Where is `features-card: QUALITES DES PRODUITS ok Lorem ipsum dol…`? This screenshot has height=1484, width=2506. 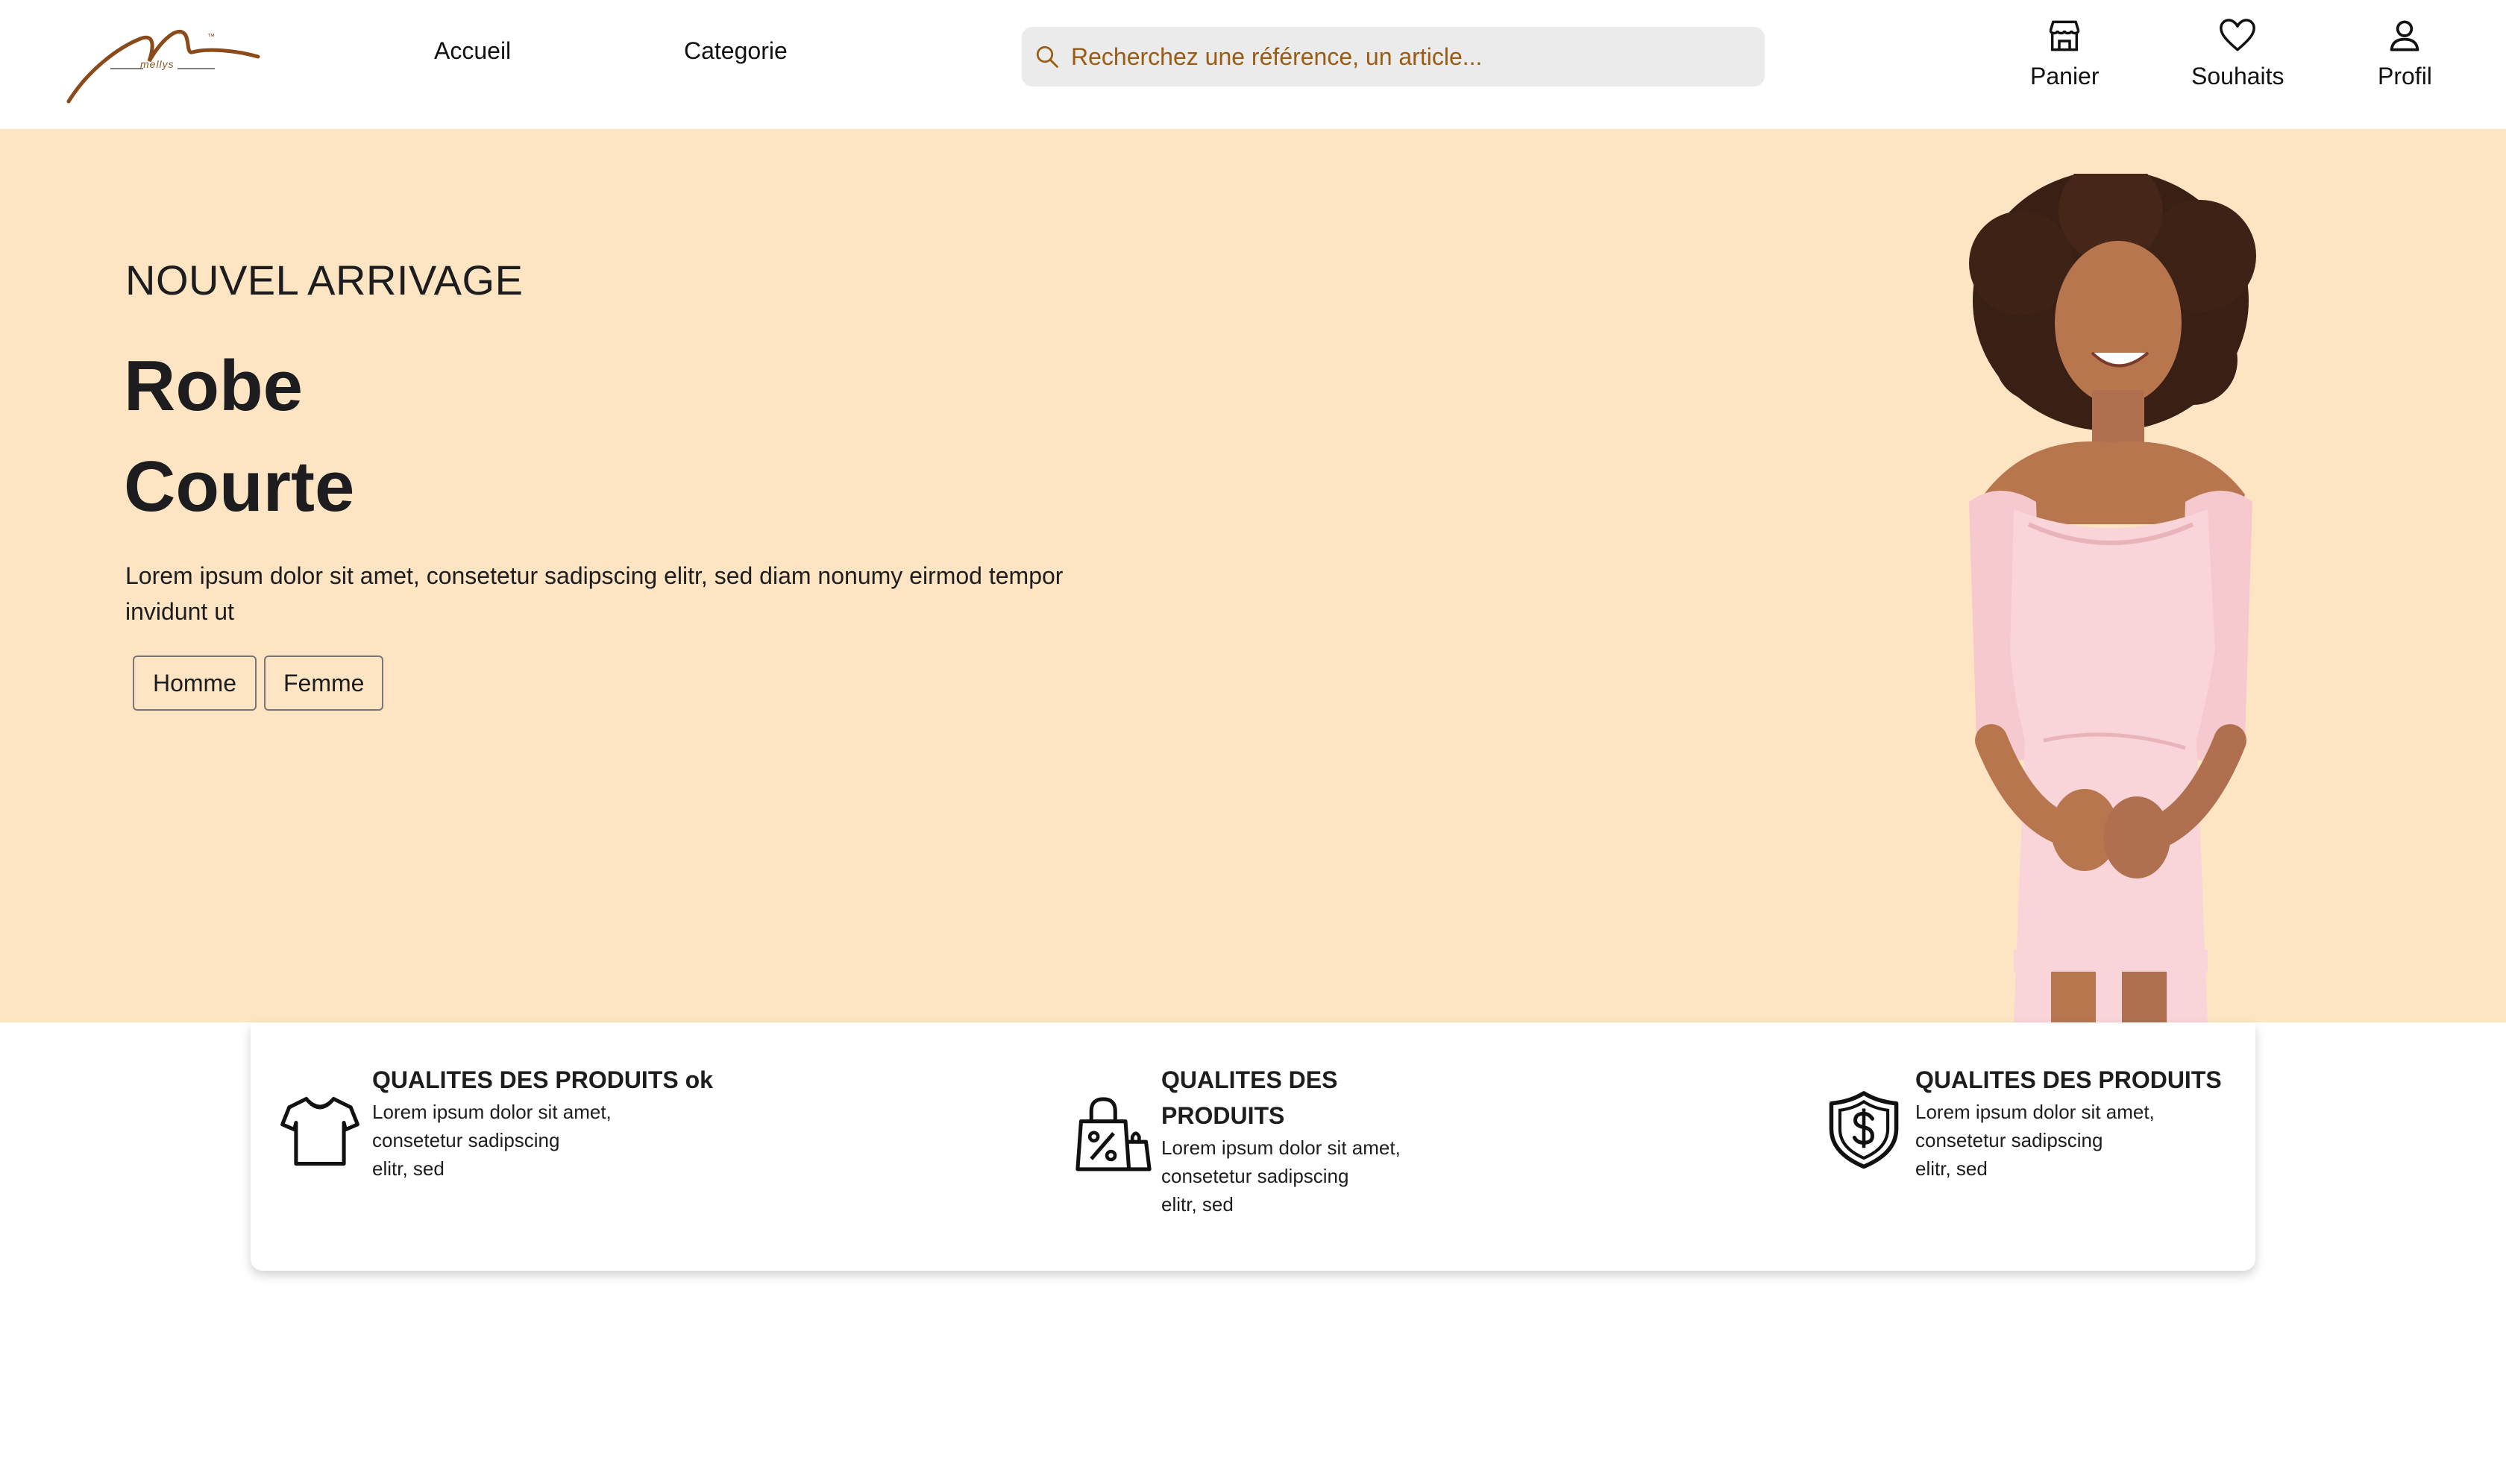 features-card: QUALITES DES PRODUITS ok Lorem ipsum dol… is located at coordinates (1253, 1147).